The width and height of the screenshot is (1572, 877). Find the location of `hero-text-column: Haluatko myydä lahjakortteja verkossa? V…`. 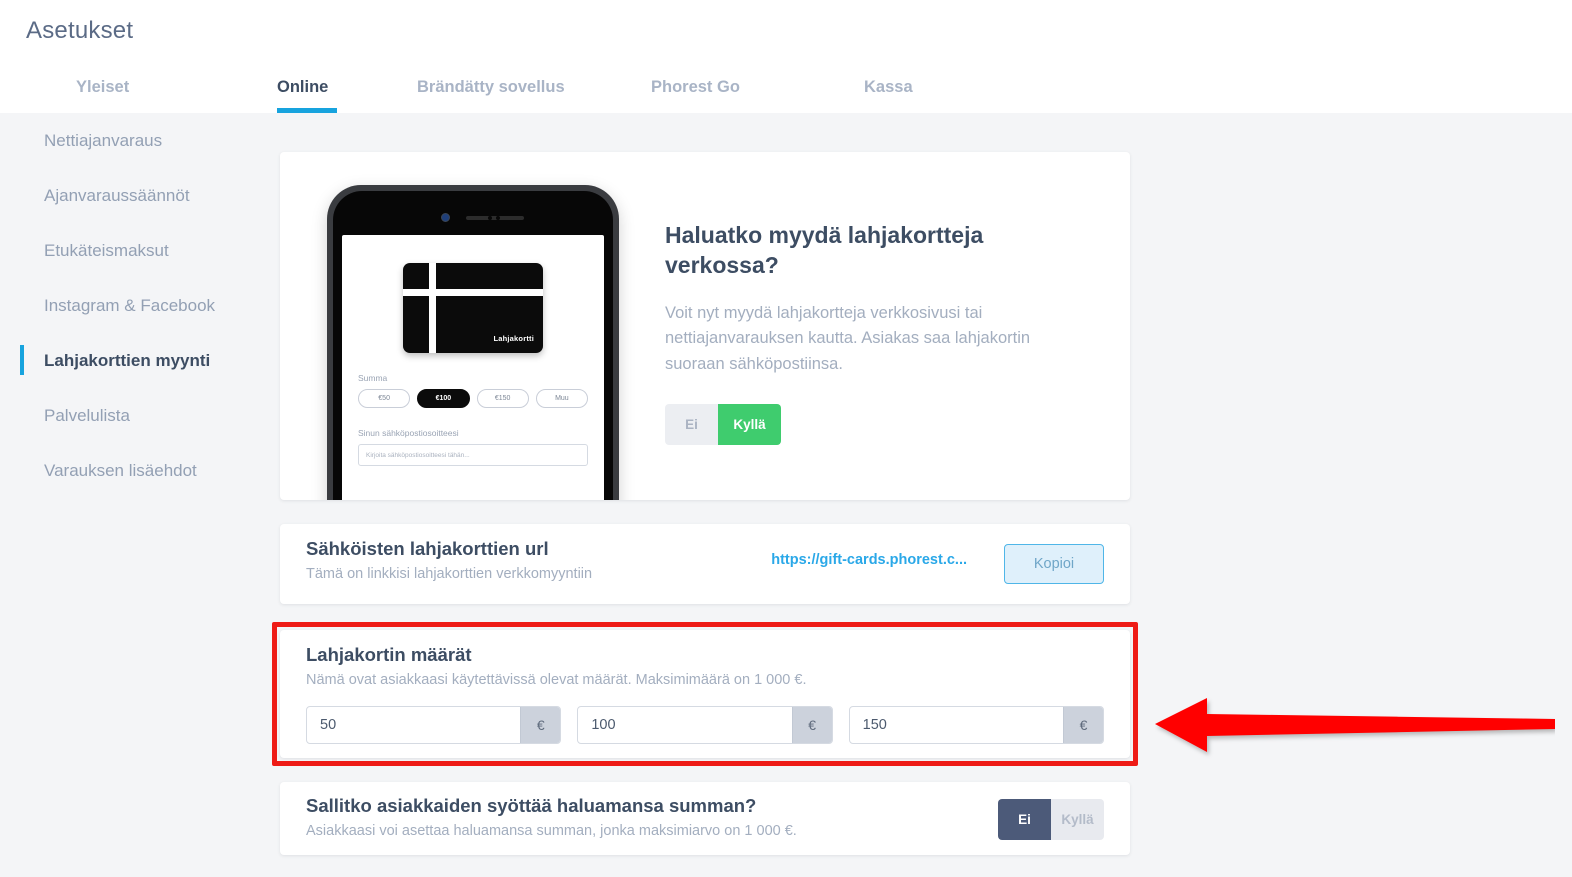

hero-text-column: Haluatko myydä lahjakortteja verkossa? V… is located at coordinates (875, 332).